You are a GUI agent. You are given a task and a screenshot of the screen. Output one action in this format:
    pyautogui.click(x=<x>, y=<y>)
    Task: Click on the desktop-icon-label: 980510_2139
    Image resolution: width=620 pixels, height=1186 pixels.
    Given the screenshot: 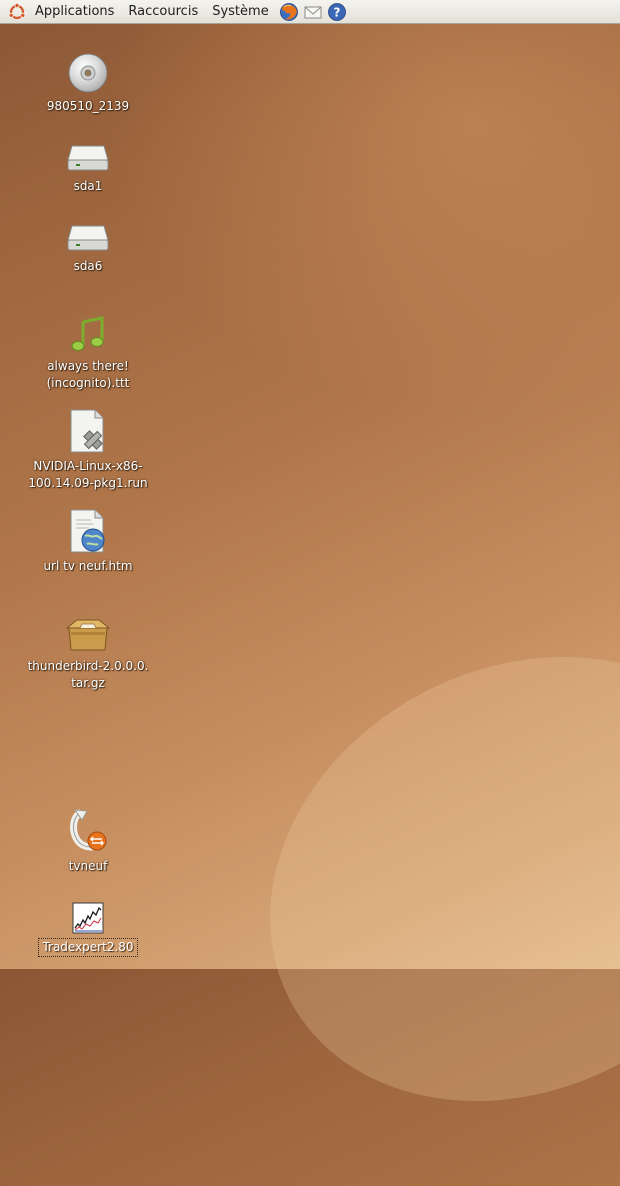 What is the action you would take?
    pyautogui.click(x=88, y=106)
    